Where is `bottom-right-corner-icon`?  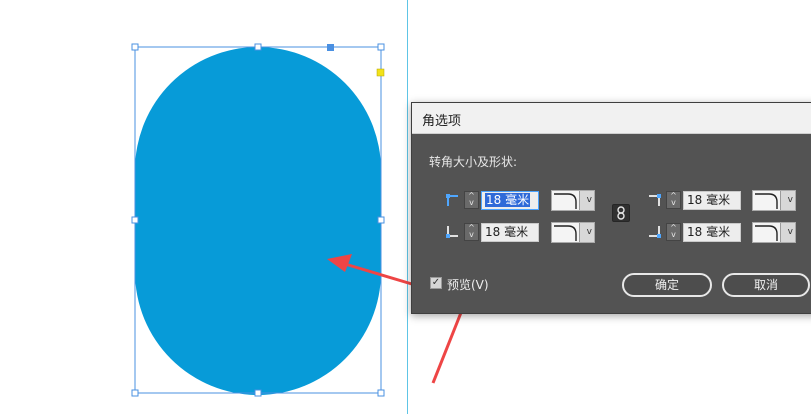 bottom-right-corner-icon is located at coordinates (655, 232).